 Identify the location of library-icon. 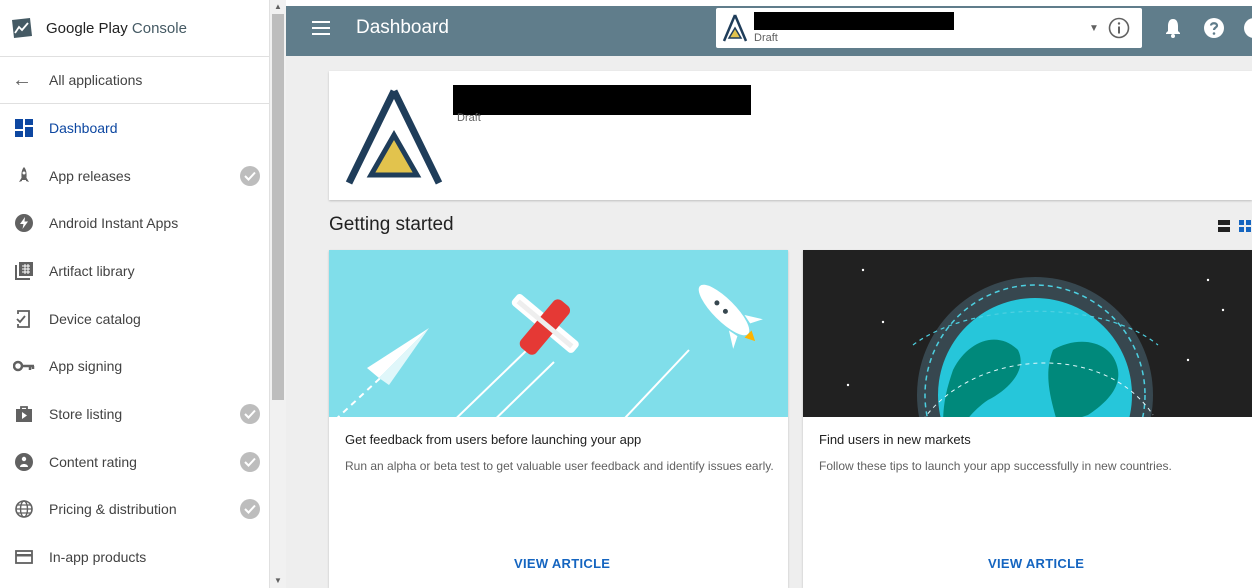
(24, 271).